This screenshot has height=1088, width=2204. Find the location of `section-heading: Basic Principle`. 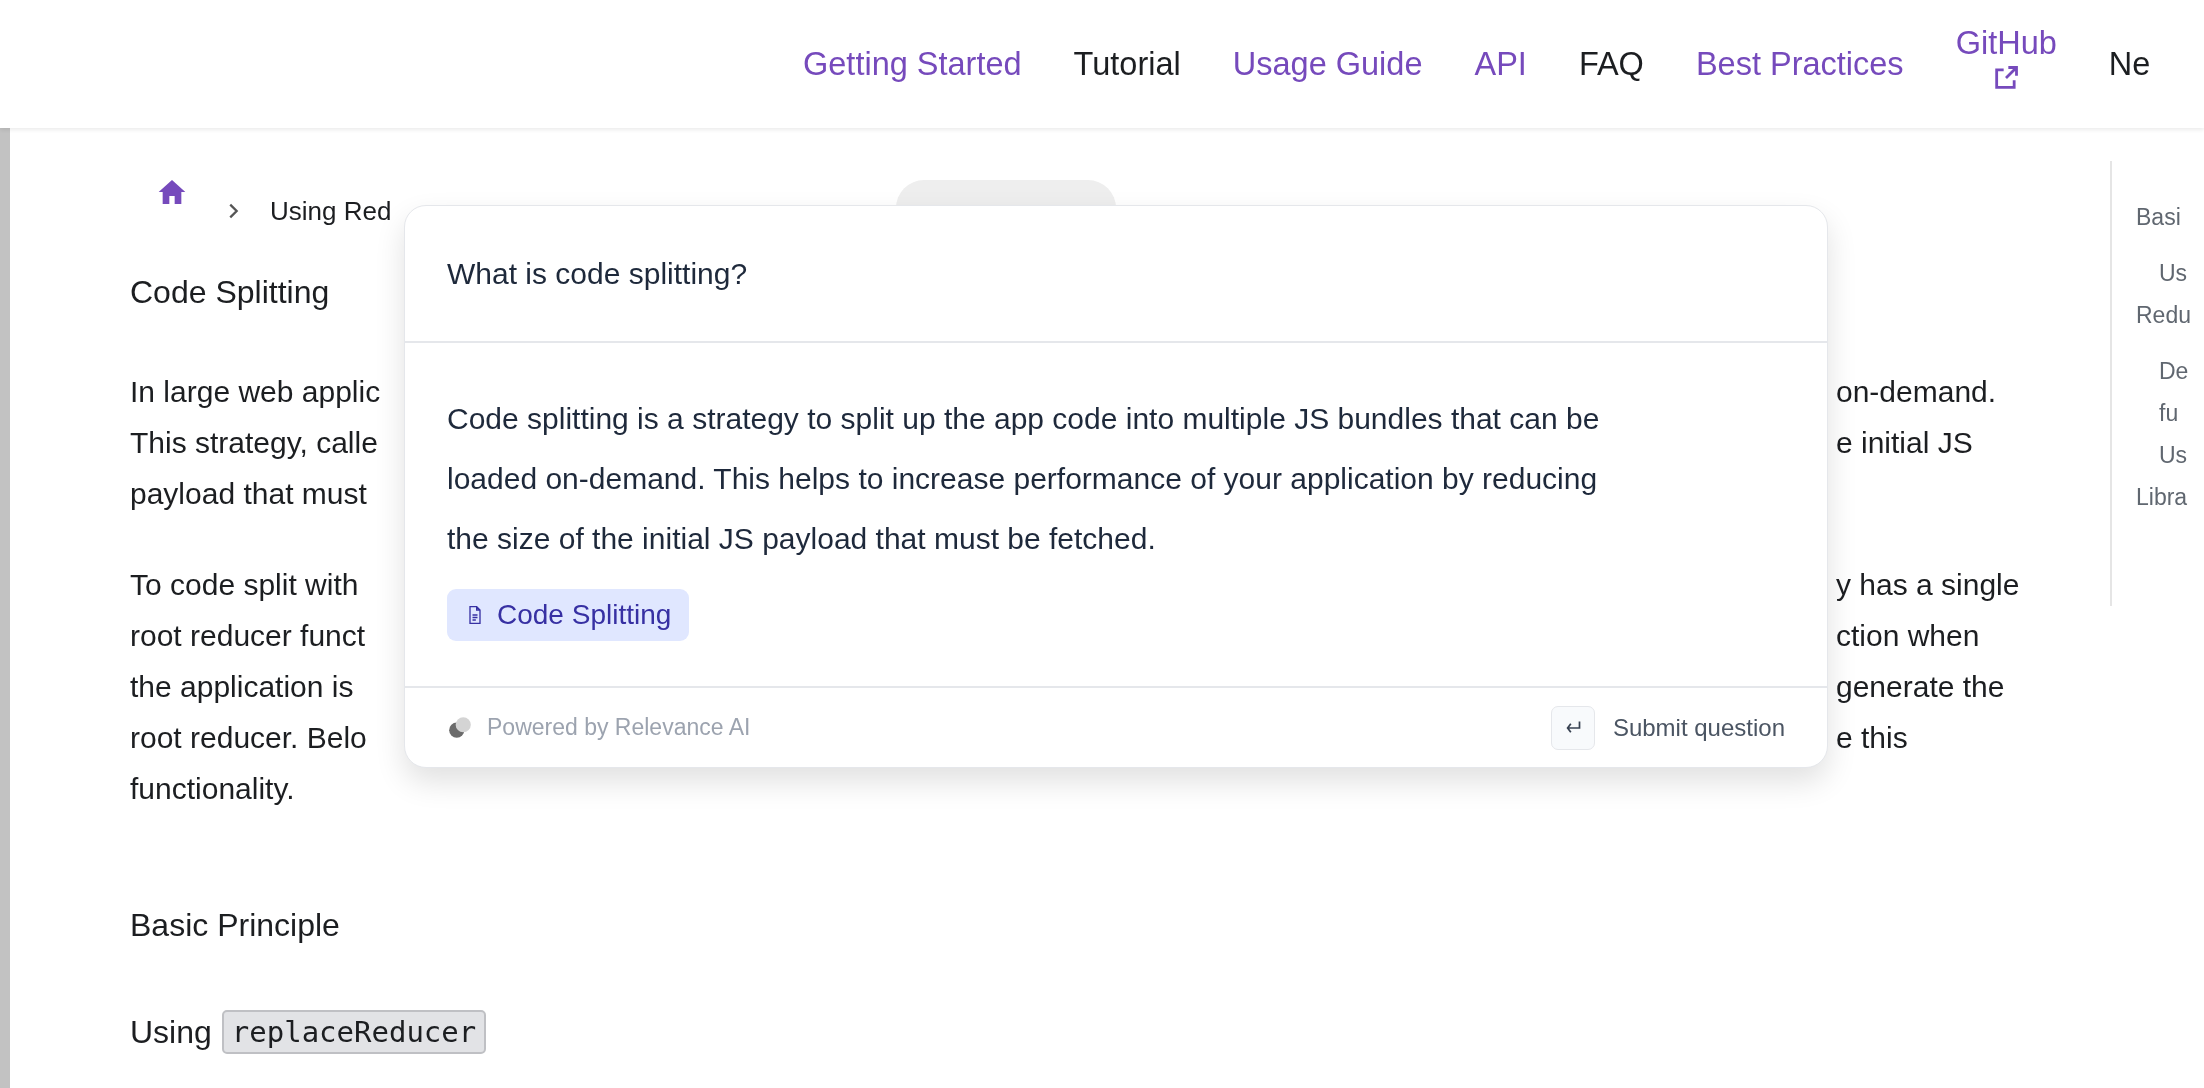

section-heading: Basic Principle is located at coordinates (235, 925).